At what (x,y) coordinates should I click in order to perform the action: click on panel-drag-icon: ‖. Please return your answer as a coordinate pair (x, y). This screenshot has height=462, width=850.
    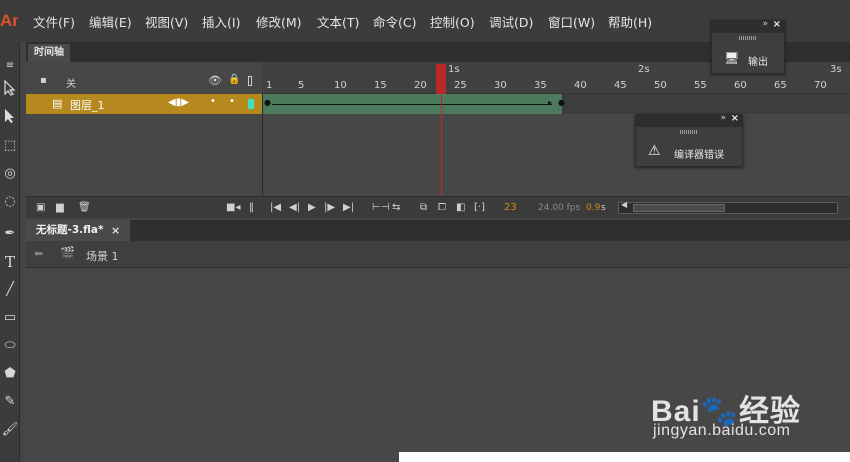
    Looking at the image, I should click on (251, 208).